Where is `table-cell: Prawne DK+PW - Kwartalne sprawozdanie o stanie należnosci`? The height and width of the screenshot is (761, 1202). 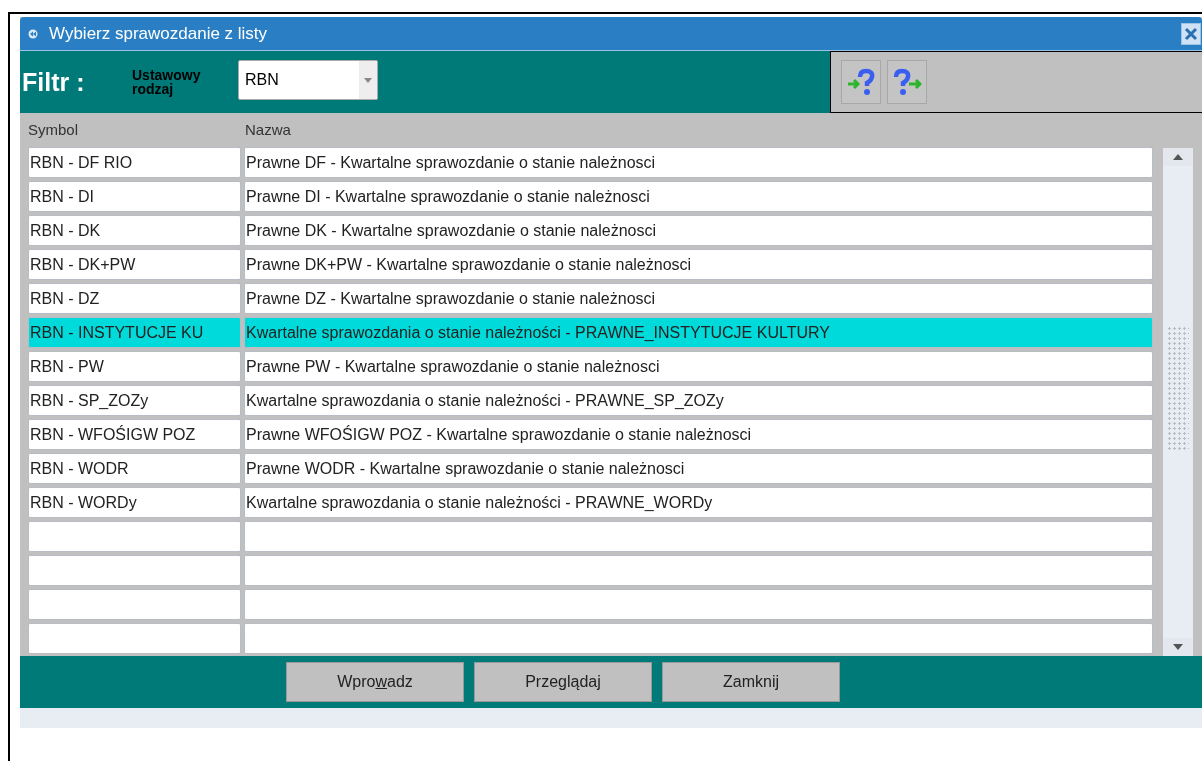
table-cell: Prawne DK+PW - Kwartalne sprawozdanie o stanie należnosci is located at coordinates (698, 264).